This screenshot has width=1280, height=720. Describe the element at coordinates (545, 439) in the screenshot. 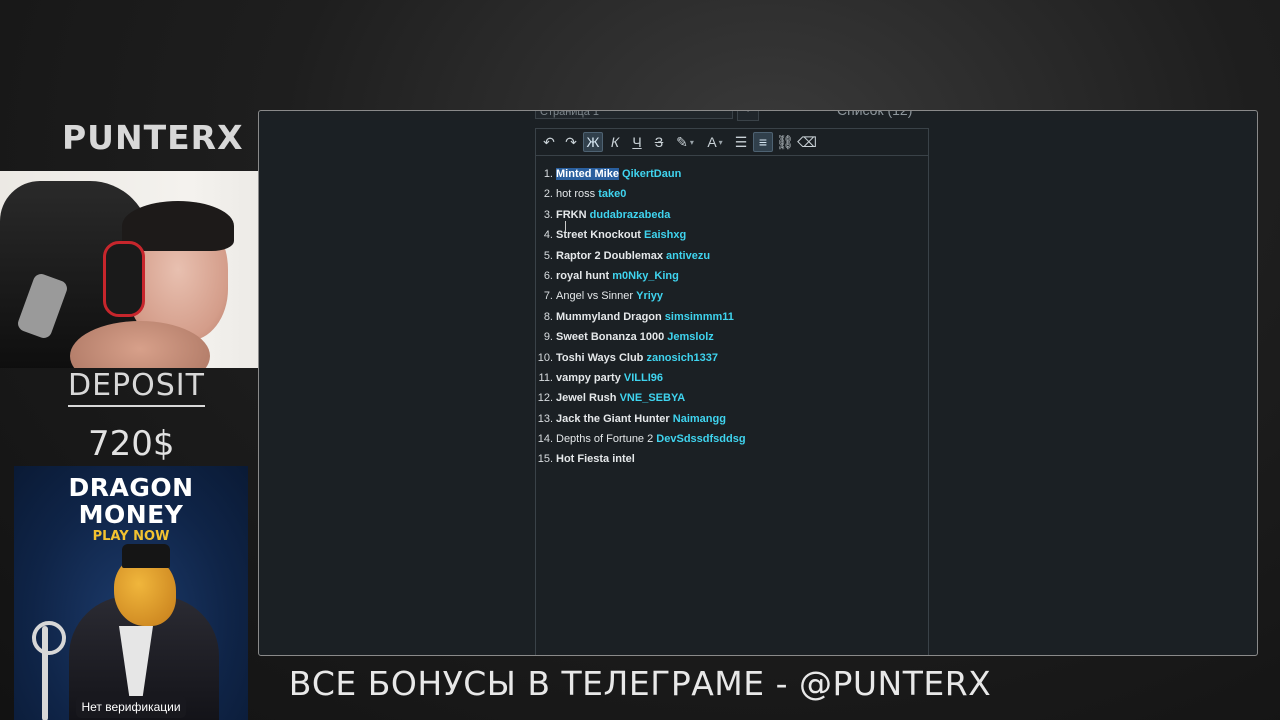

I see `list-number: 14.` at that location.